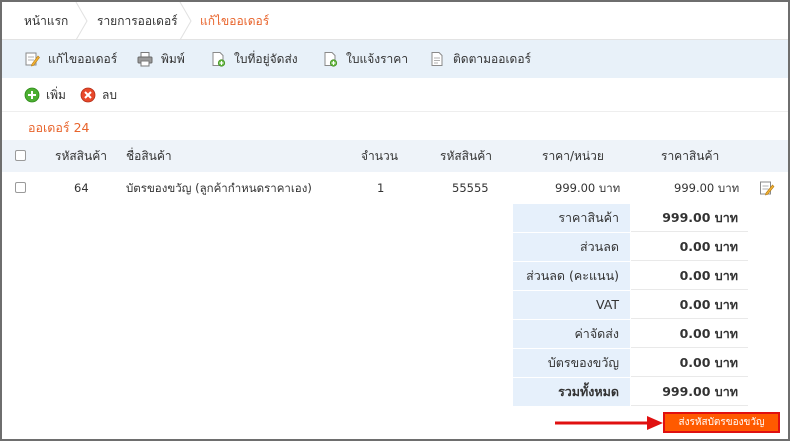 The height and width of the screenshot is (441, 790). What do you see at coordinates (81, 156) in the screenshot?
I see `column-header-id: รหัสสินค้า` at bounding box center [81, 156].